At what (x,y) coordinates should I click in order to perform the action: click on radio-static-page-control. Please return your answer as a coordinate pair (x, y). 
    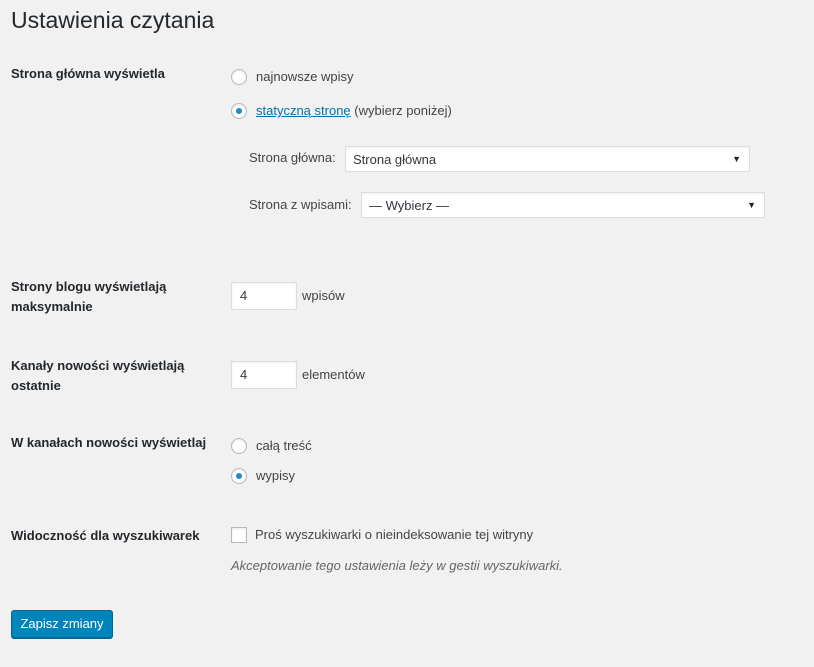
    Looking at the image, I should click on (239, 111).